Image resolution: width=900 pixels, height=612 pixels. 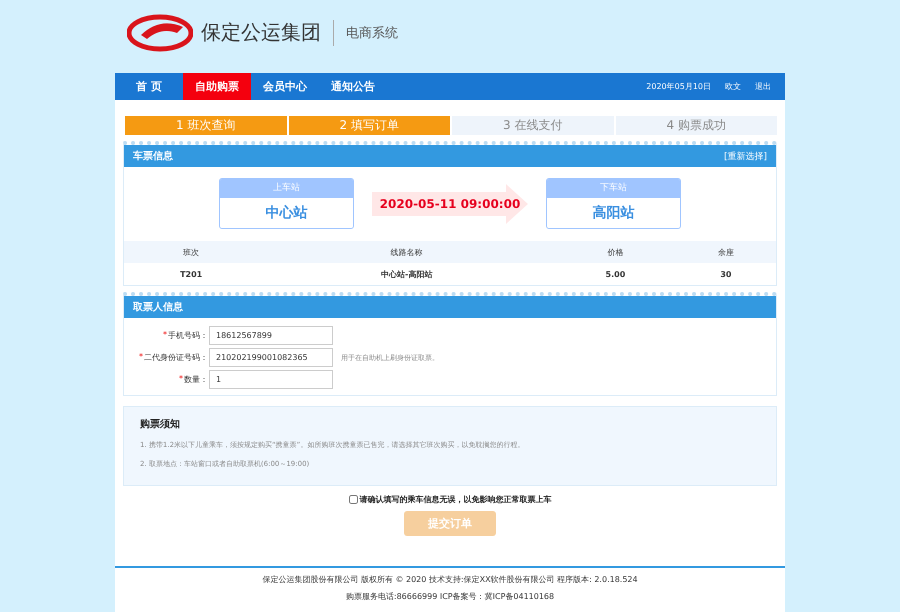 I want to click on system-name: 电商系统, so click(x=372, y=33).